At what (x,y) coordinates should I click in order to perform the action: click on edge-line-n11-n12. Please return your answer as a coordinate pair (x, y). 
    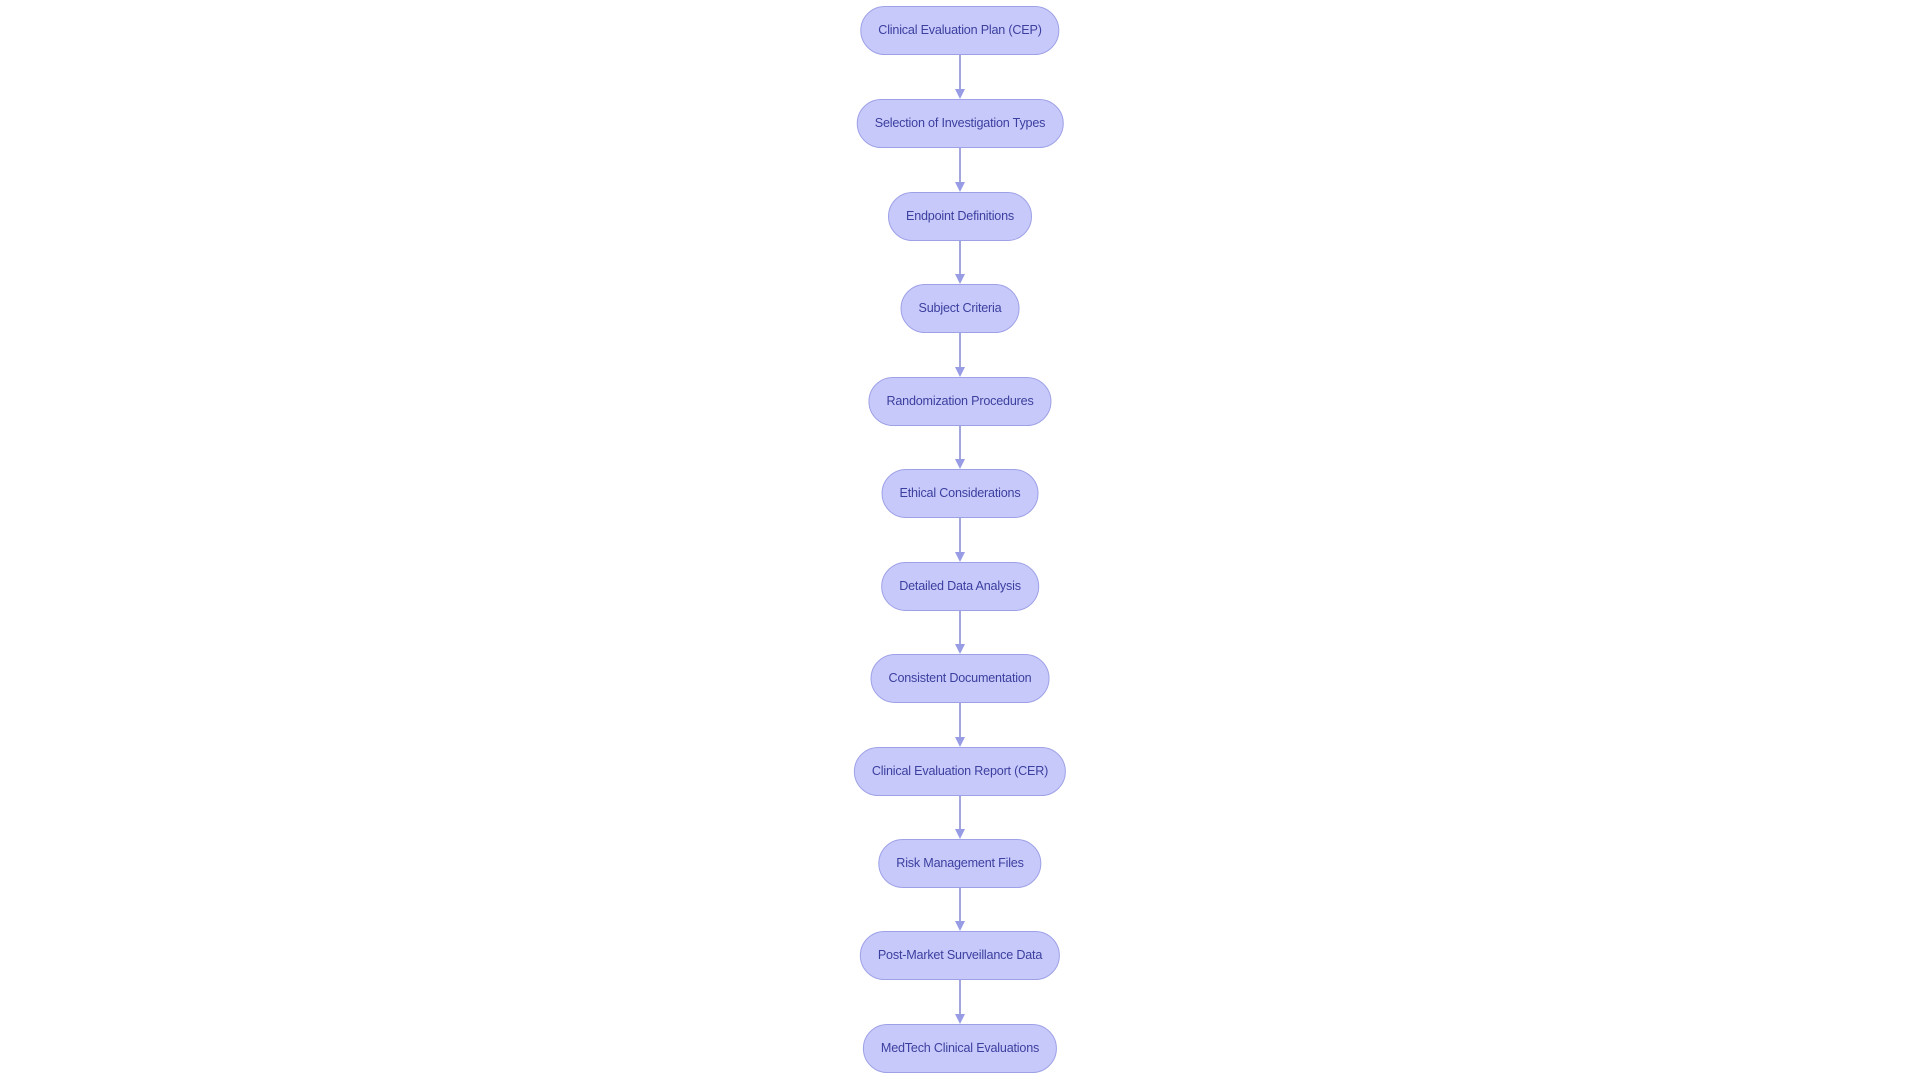
    Looking at the image, I should click on (960, 998).